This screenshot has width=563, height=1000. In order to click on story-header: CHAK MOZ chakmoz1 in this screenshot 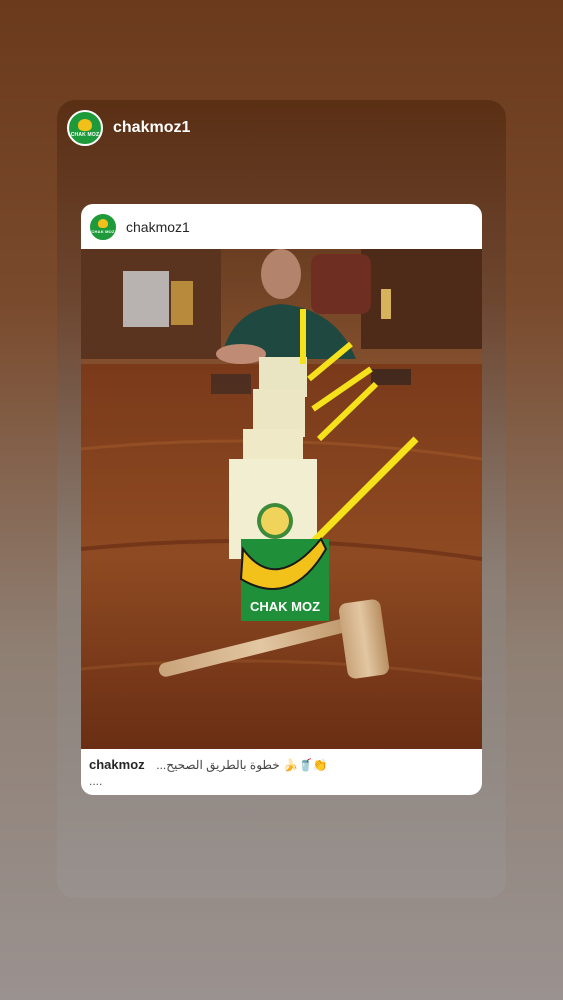, I will do `click(128, 128)`.